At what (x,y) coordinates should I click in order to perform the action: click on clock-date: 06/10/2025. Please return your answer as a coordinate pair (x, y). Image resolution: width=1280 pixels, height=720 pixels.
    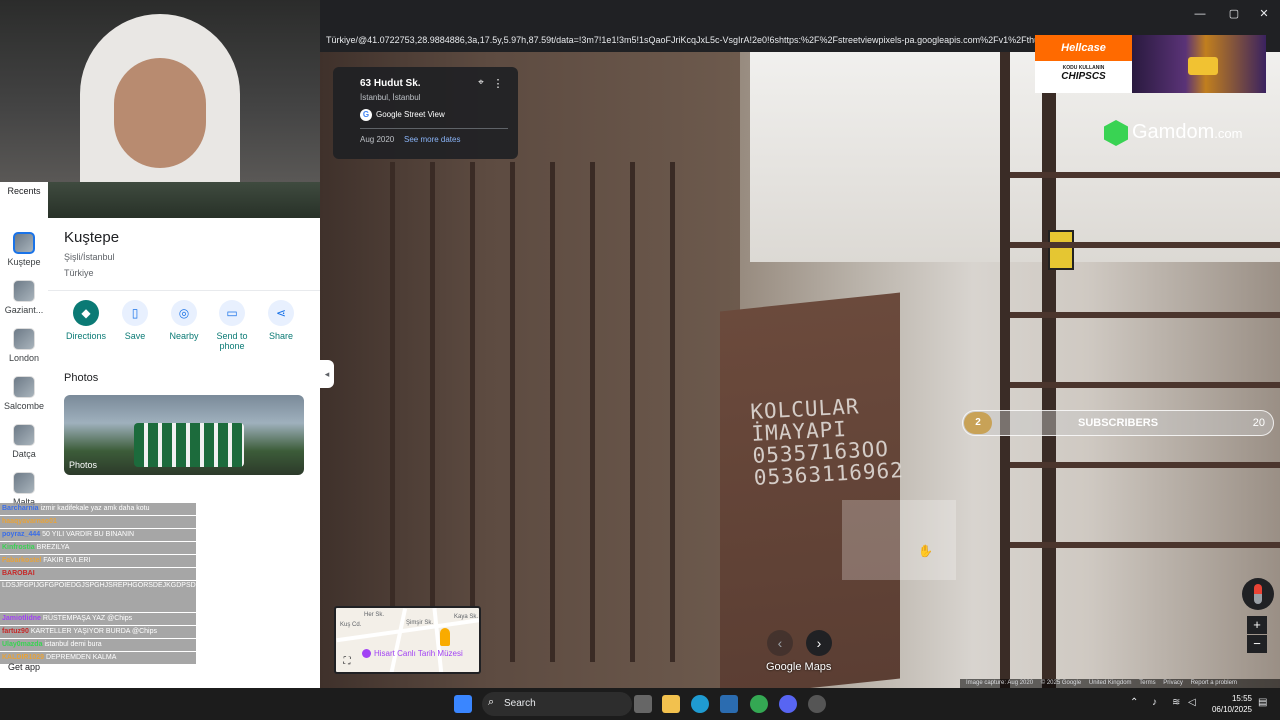
    Looking at the image, I should click on (1231, 709).